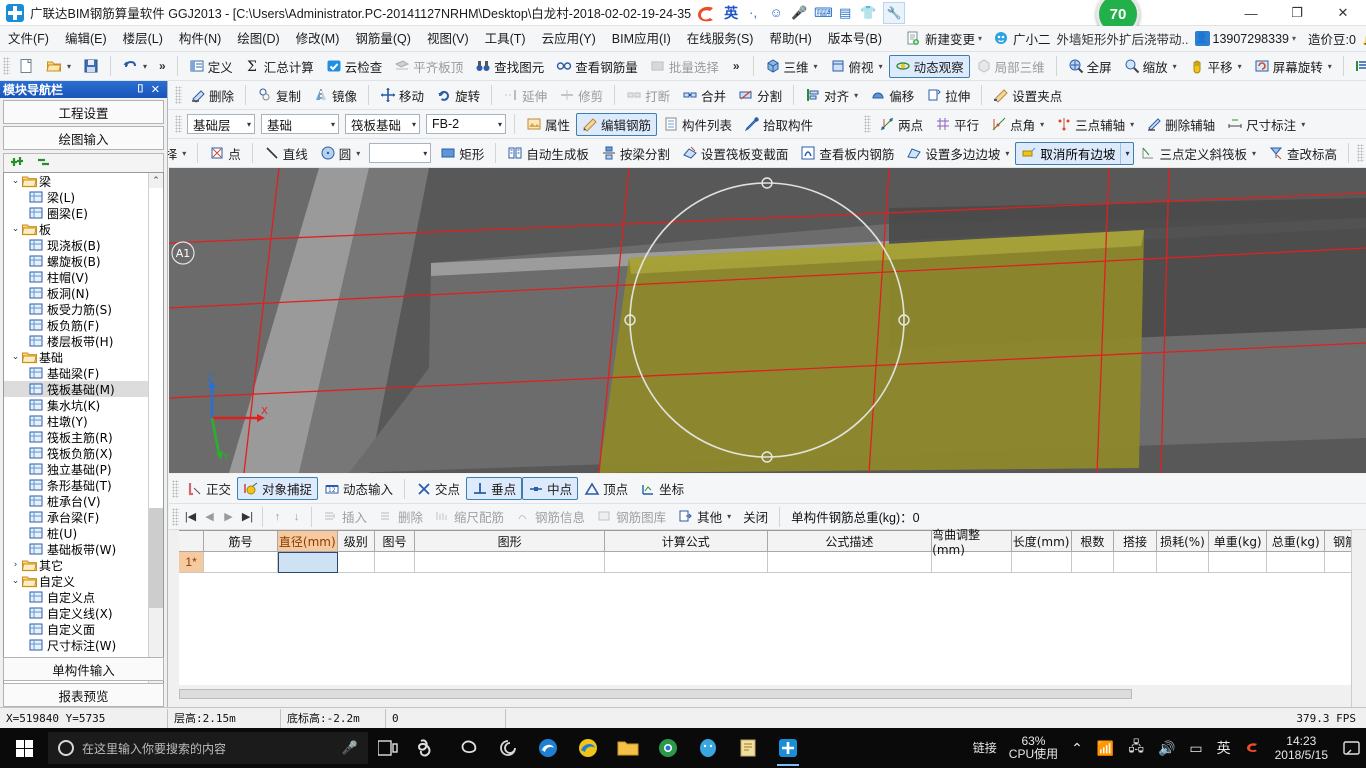  I want to click on table-vertical-scrollbar, so click(1358, 618).